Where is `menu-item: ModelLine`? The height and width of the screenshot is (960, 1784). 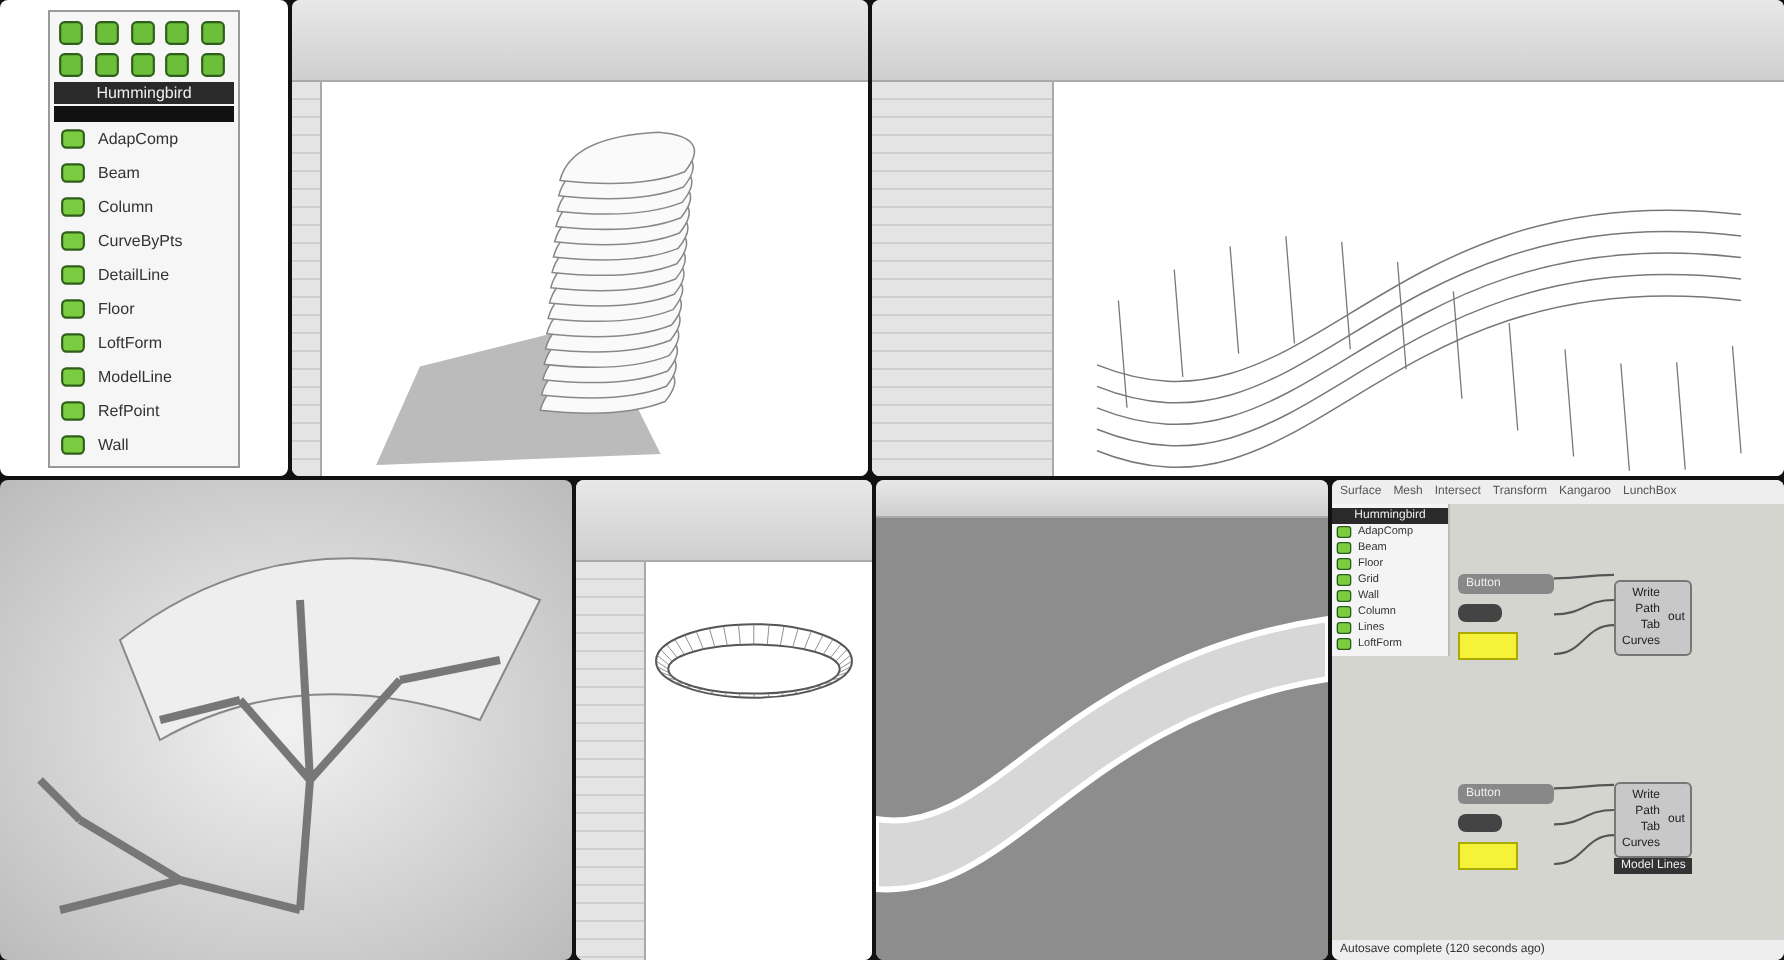 menu-item: ModelLine is located at coordinates (135, 376).